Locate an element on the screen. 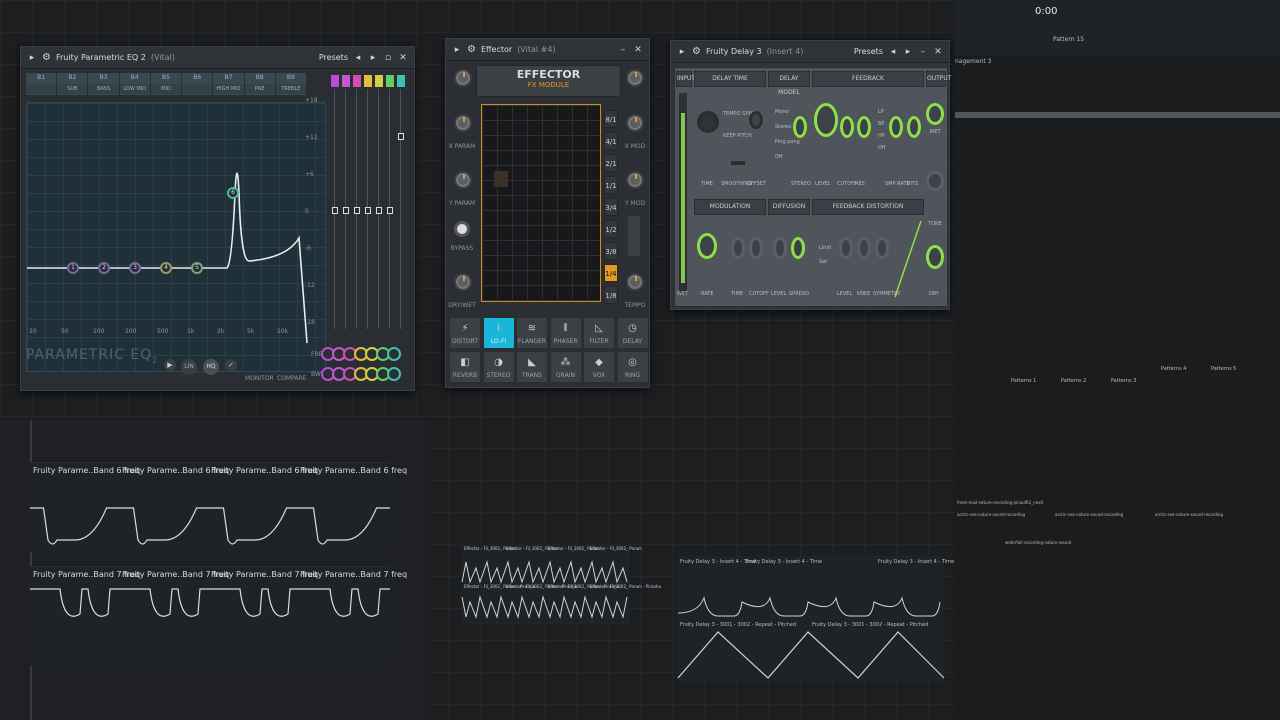 This screenshot has width=1280, height=720. eq-node: 5 is located at coordinates (197, 268).